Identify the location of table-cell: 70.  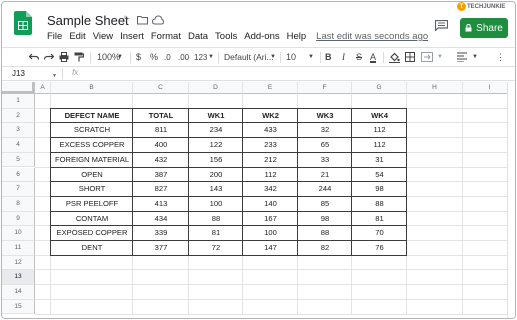
(379, 233).